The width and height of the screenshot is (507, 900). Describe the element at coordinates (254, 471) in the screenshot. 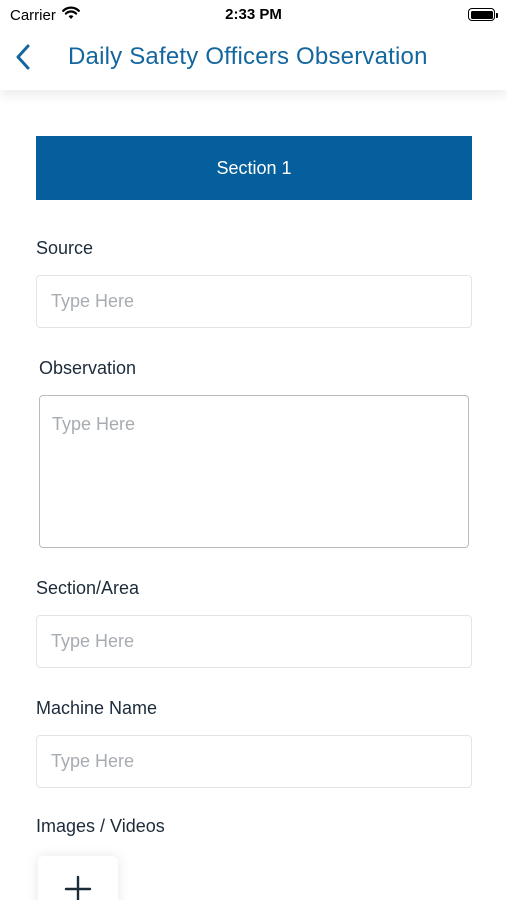

I see `observation-textarea` at that location.